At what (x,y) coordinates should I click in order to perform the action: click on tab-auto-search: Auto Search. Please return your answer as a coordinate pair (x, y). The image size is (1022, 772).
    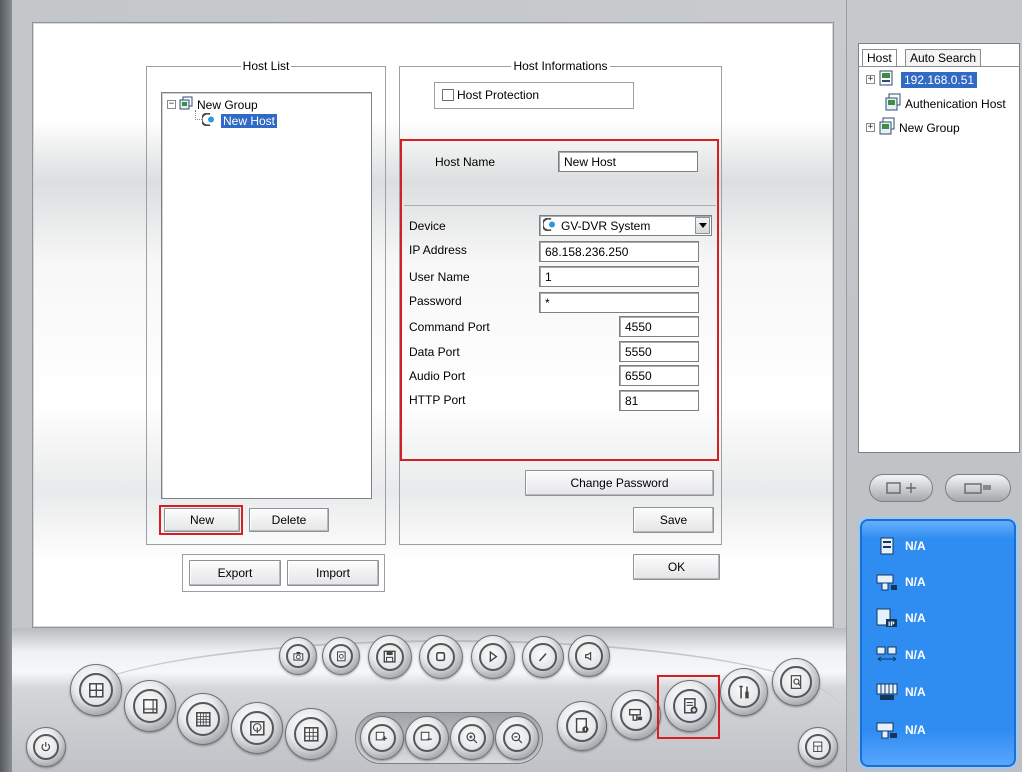
    Looking at the image, I should click on (943, 57).